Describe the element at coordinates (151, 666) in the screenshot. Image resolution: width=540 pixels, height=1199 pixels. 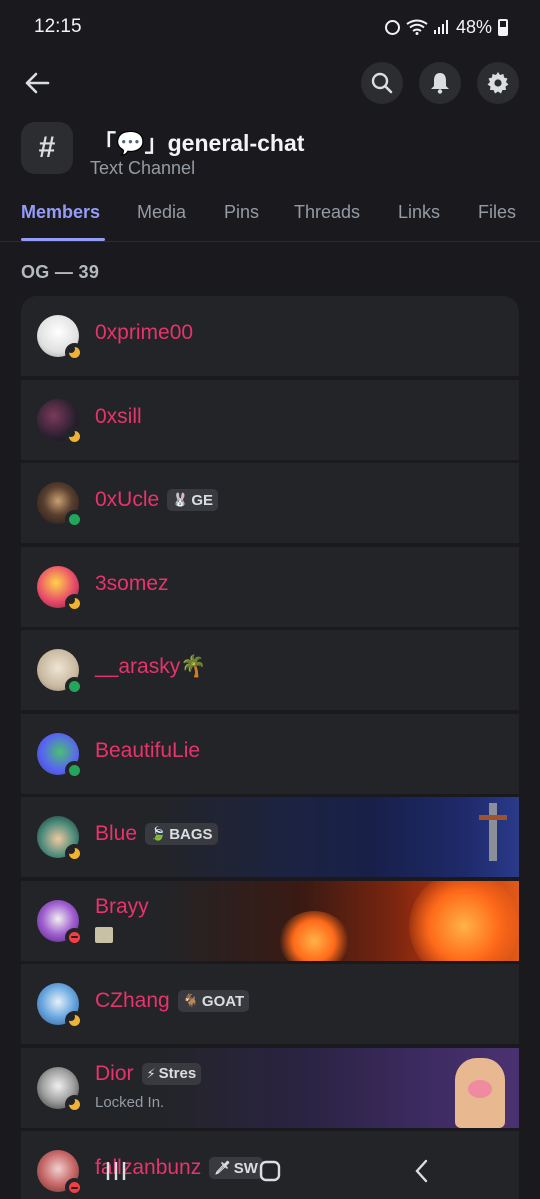
I see `member-name: __arasky🌴` at that location.